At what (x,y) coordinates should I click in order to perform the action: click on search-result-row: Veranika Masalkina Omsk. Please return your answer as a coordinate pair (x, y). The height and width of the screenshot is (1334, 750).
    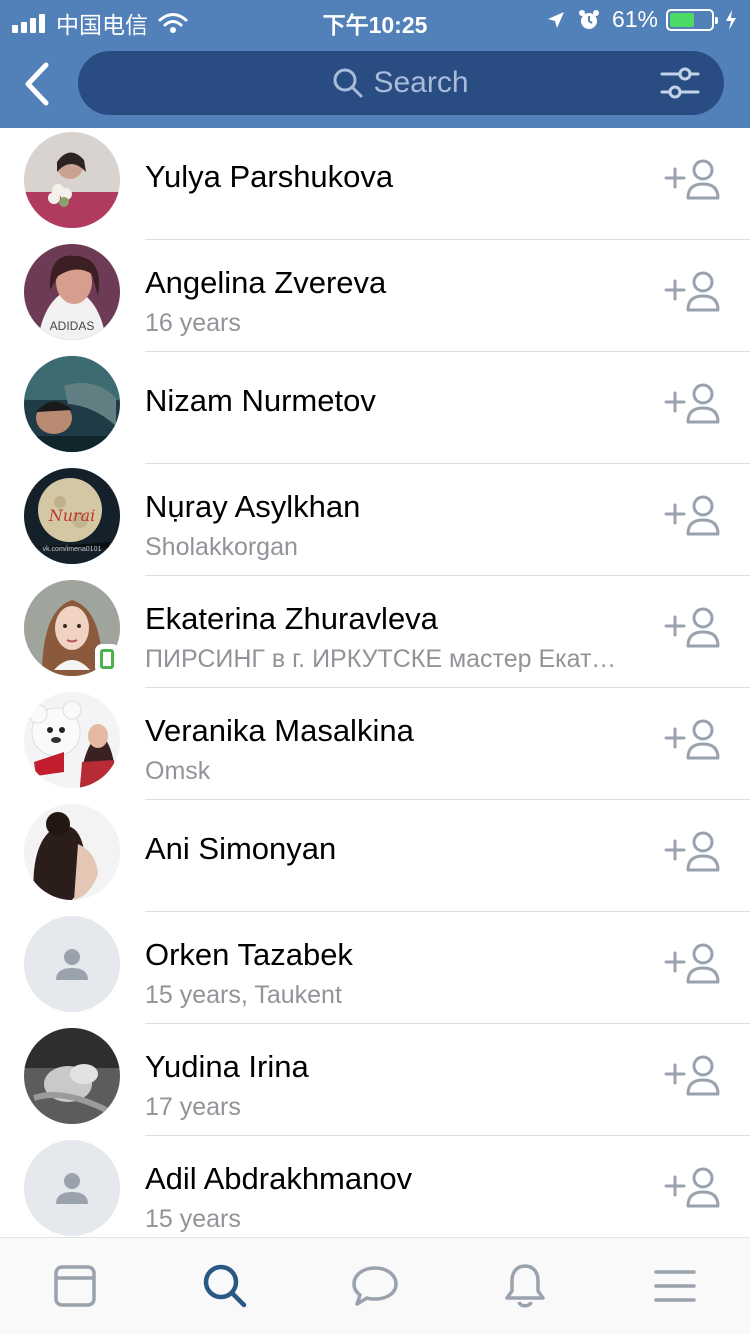
    Looking at the image, I should click on (375, 744).